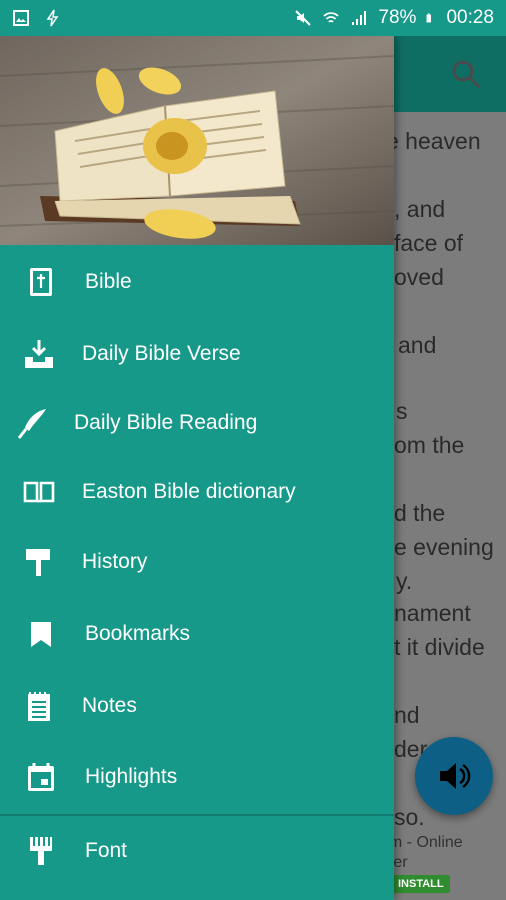 The height and width of the screenshot is (900, 506). What do you see at coordinates (397, 17) in the screenshot?
I see `battery-percentage: 78%` at bounding box center [397, 17].